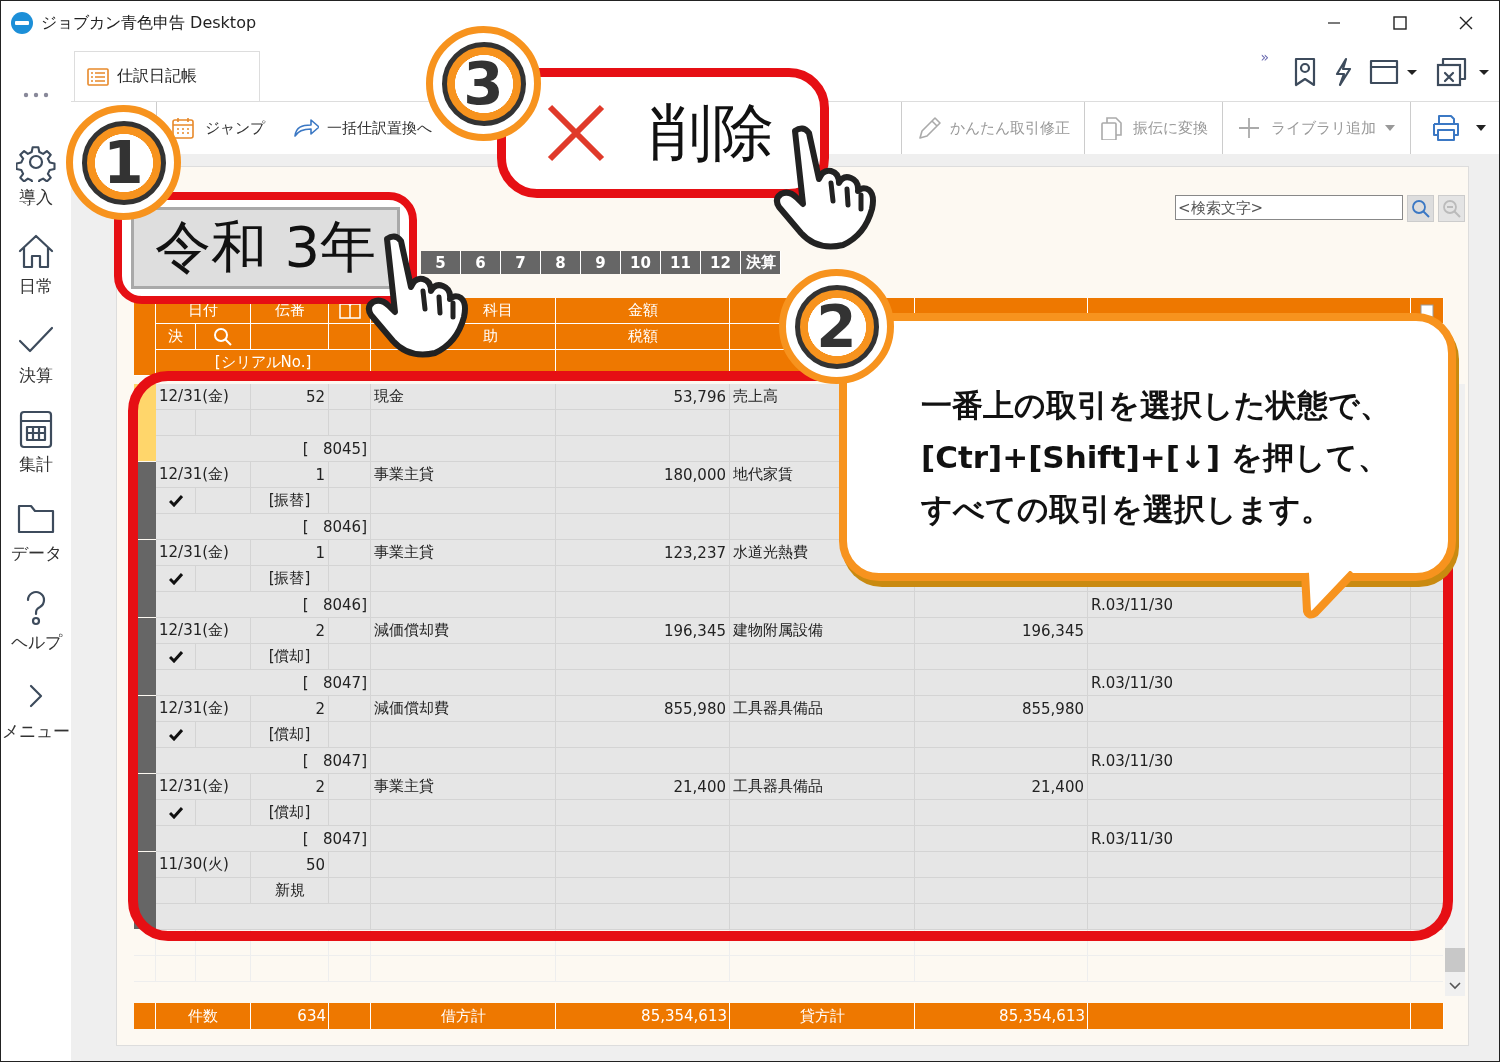  Describe the element at coordinates (1466, 23) in the screenshot. I see `close-icon` at that location.